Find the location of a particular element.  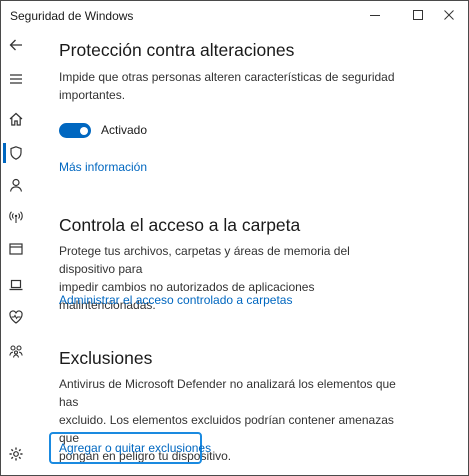

sidebar-item-virus-protection is located at coordinates (16, 153).